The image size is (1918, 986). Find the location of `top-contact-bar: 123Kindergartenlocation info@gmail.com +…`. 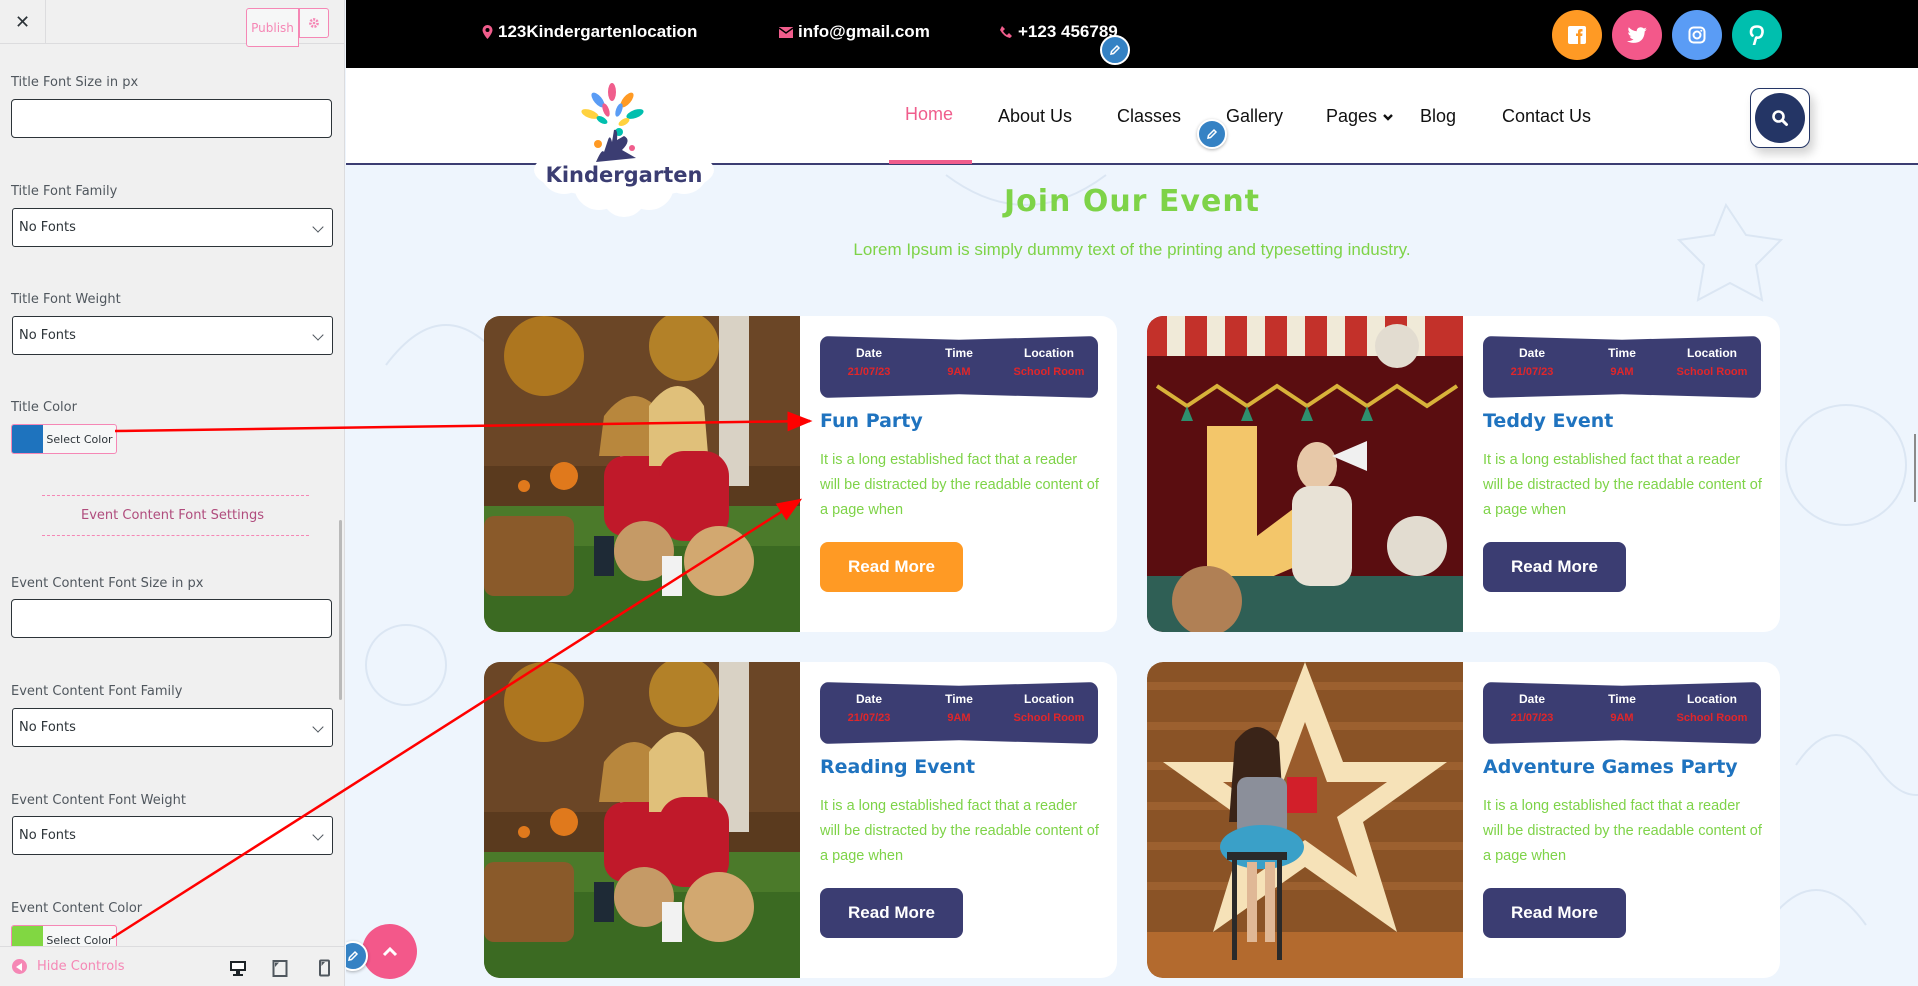

top-contact-bar: 123Kindergartenlocation info@gmail.com +… is located at coordinates (1132, 34).